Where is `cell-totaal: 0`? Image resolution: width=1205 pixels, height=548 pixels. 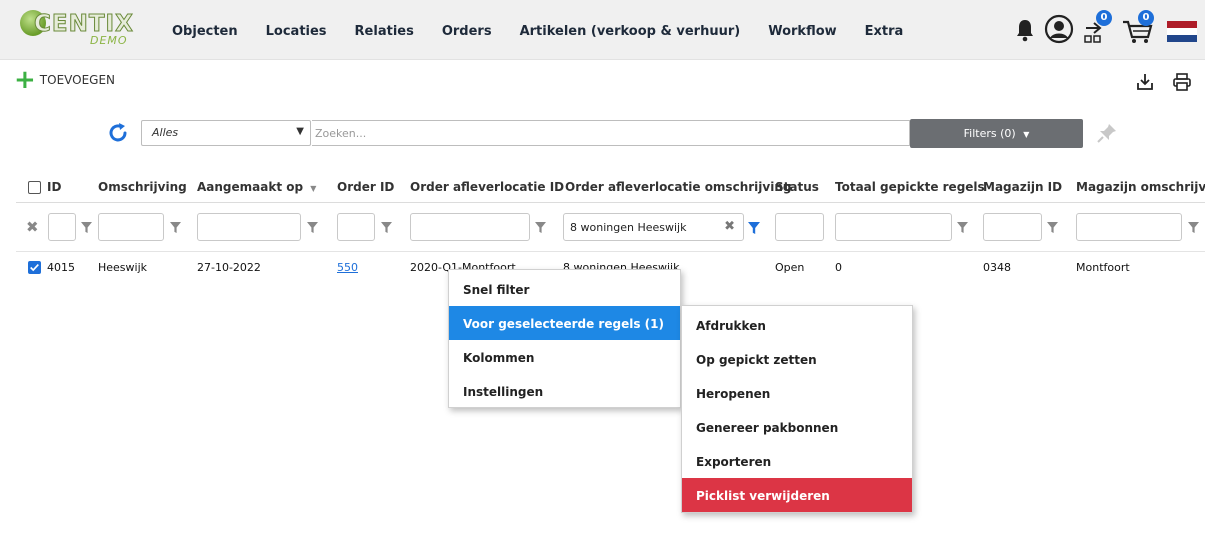
cell-totaal: 0 is located at coordinates (838, 267).